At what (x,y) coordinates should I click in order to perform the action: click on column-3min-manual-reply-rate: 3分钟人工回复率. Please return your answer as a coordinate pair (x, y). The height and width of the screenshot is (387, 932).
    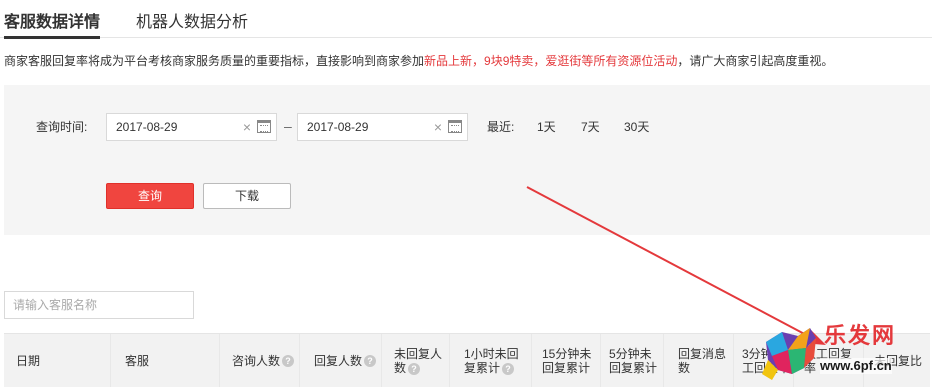
    Looking at the image, I should click on (764, 360).